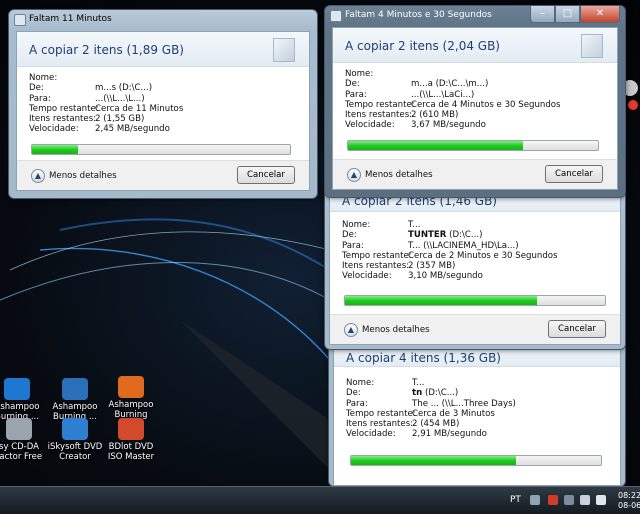 Image resolution: width=640 pixels, height=514 pixels. I want to click on tray-battery-icon, so click(585, 500).